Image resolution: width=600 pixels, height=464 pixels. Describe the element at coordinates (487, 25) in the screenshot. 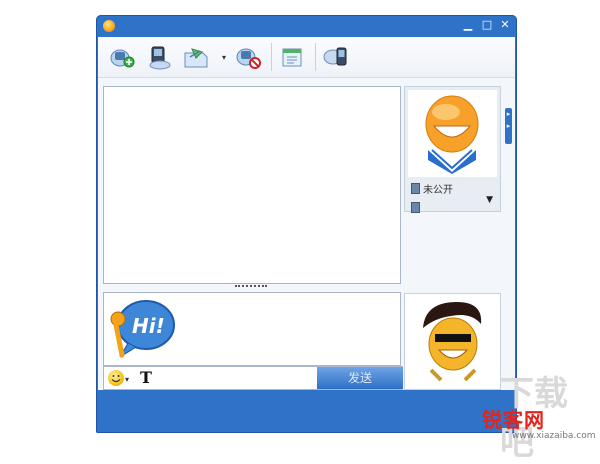

I see `maximize-button: □` at that location.